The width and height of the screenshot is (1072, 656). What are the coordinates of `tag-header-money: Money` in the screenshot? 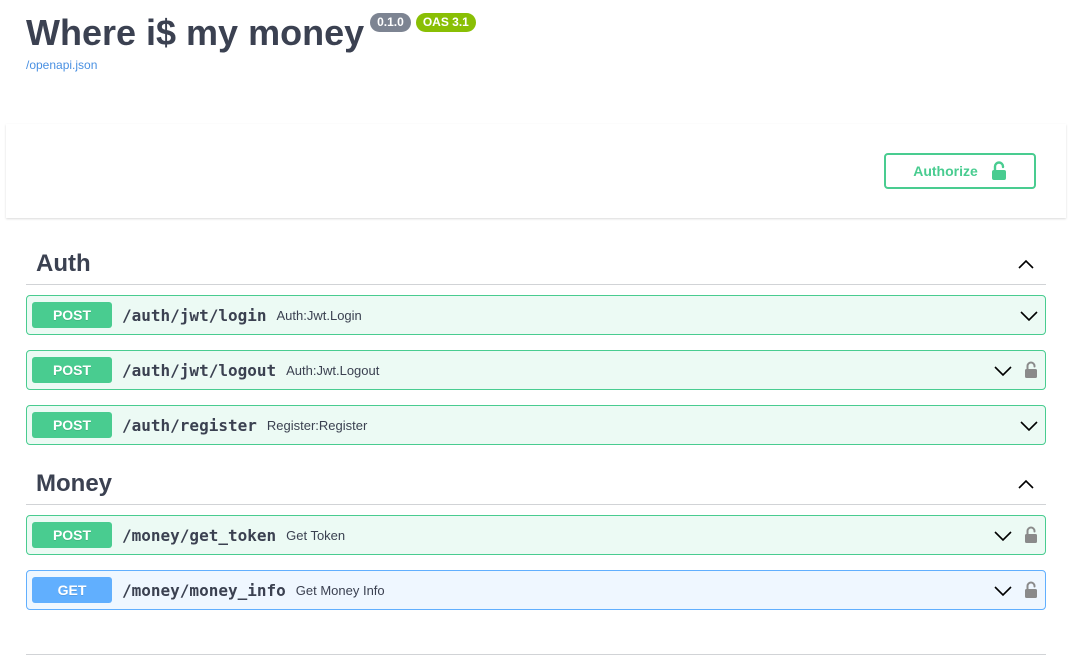 It's located at (536, 484).